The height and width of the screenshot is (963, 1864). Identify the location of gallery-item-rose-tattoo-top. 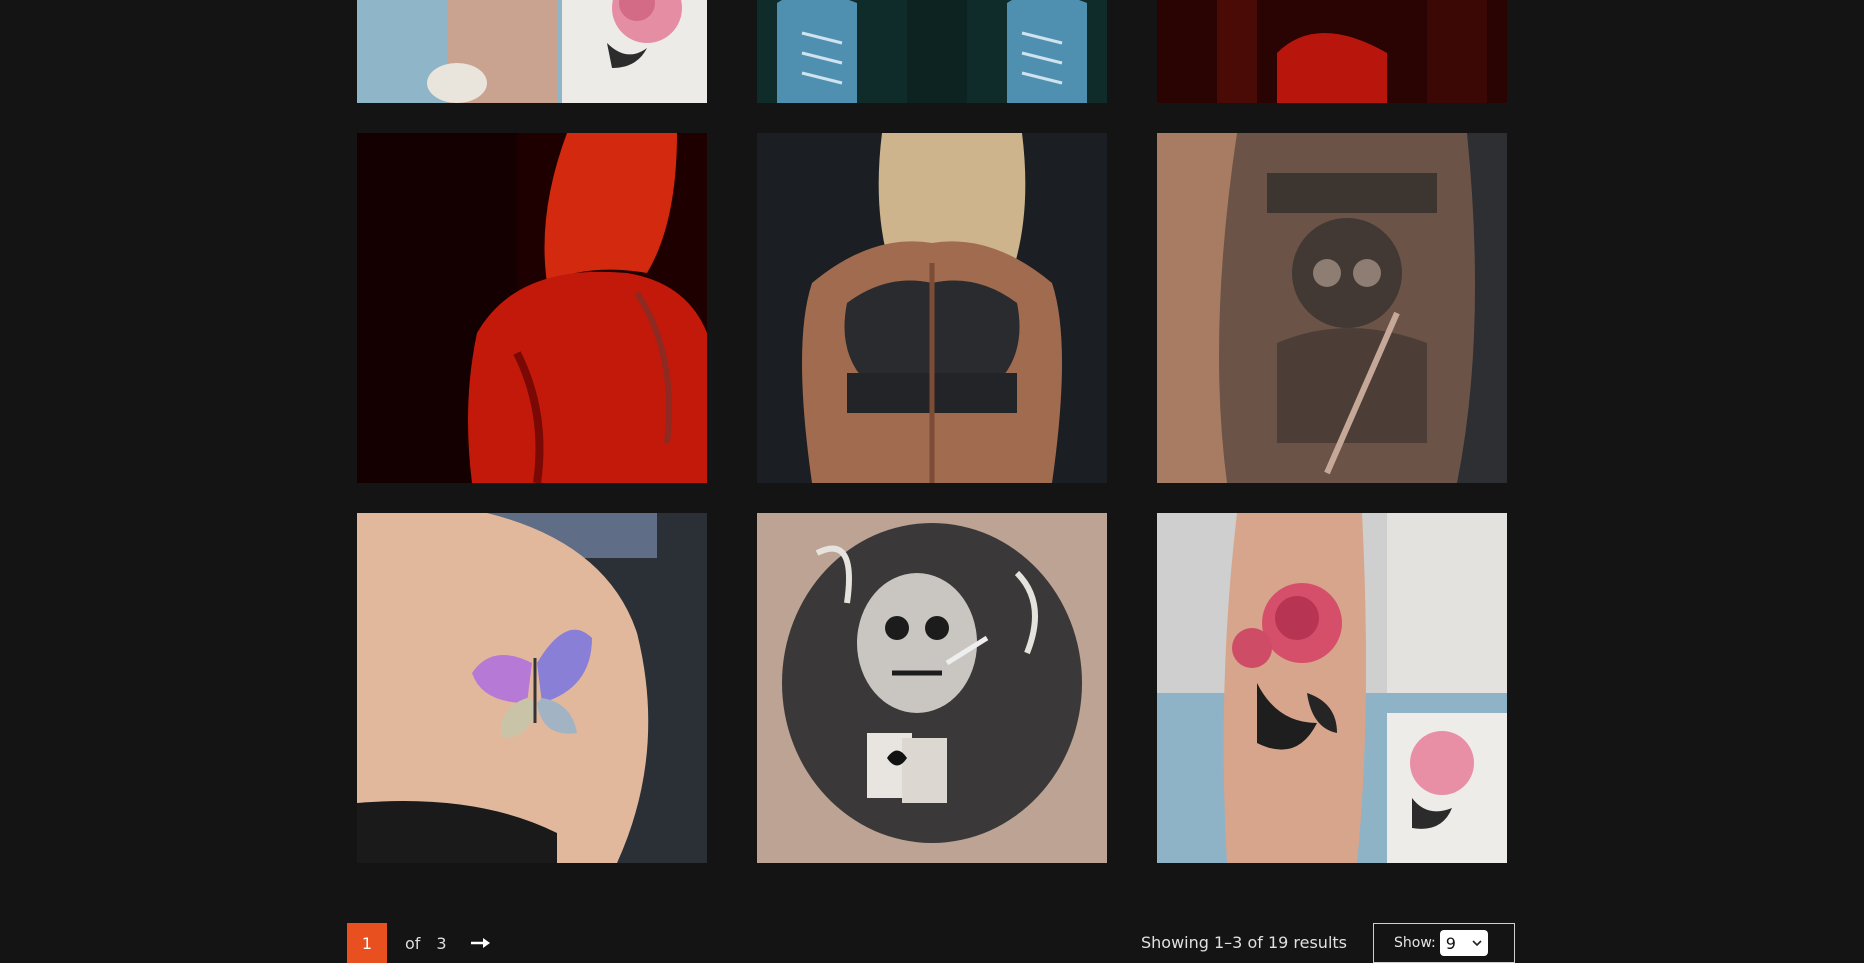
(532, 51).